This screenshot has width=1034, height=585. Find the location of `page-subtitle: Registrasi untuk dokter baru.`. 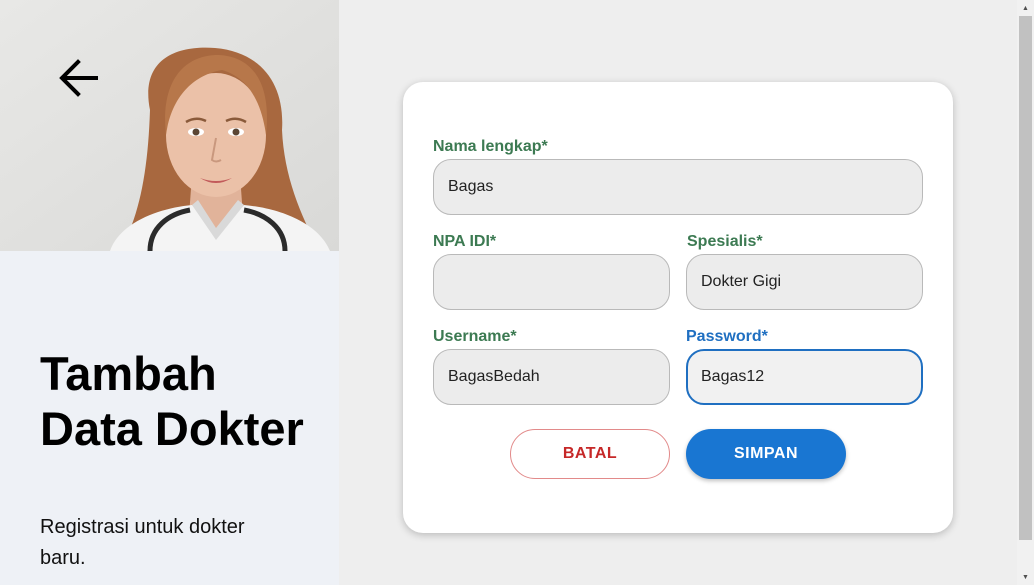

page-subtitle: Registrasi untuk dokter baru. is located at coordinates (142, 542).